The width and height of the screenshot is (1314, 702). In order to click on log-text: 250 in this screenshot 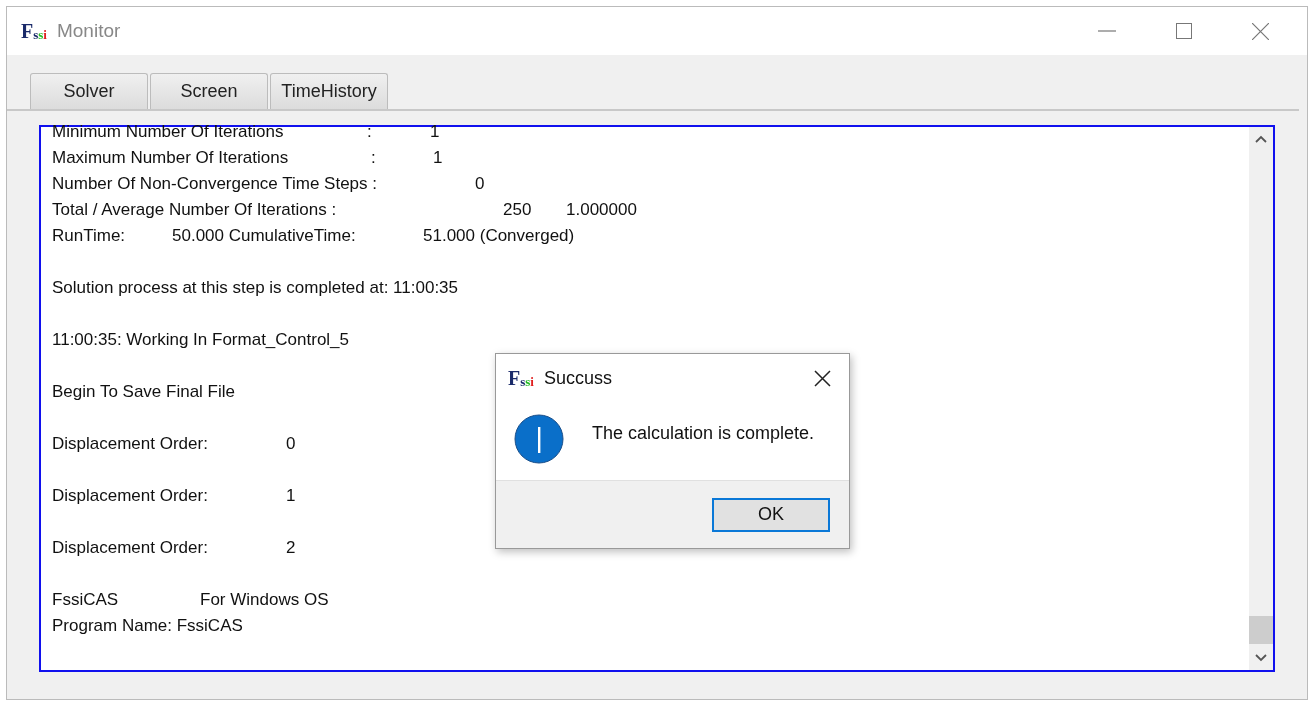, I will do `click(517, 209)`.